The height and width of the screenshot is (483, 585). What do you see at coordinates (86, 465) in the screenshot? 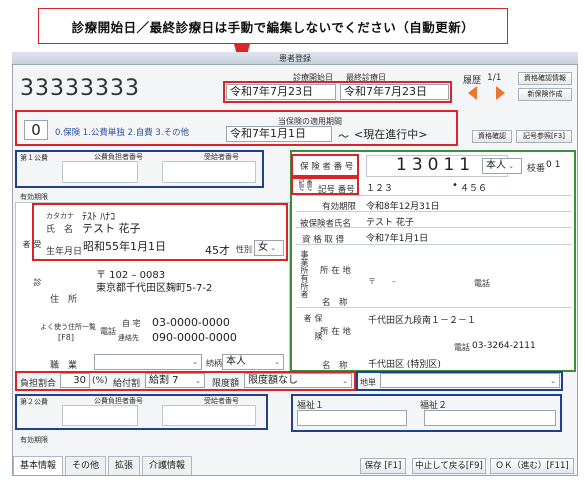
I see `tab-other: その他` at bounding box center [86, 465].